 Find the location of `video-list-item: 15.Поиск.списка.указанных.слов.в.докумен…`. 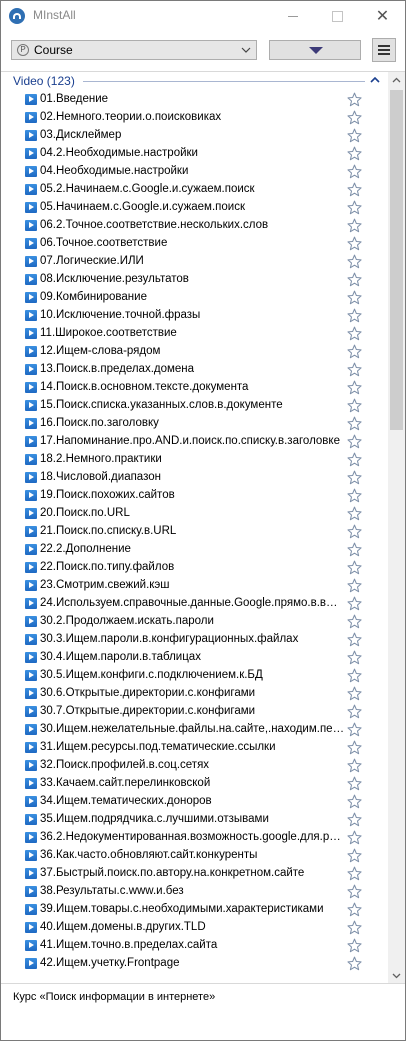

video-list-item: 15.Поиск.списка.указанных.слов.в.докумен… is located at coordinates (194, 406).